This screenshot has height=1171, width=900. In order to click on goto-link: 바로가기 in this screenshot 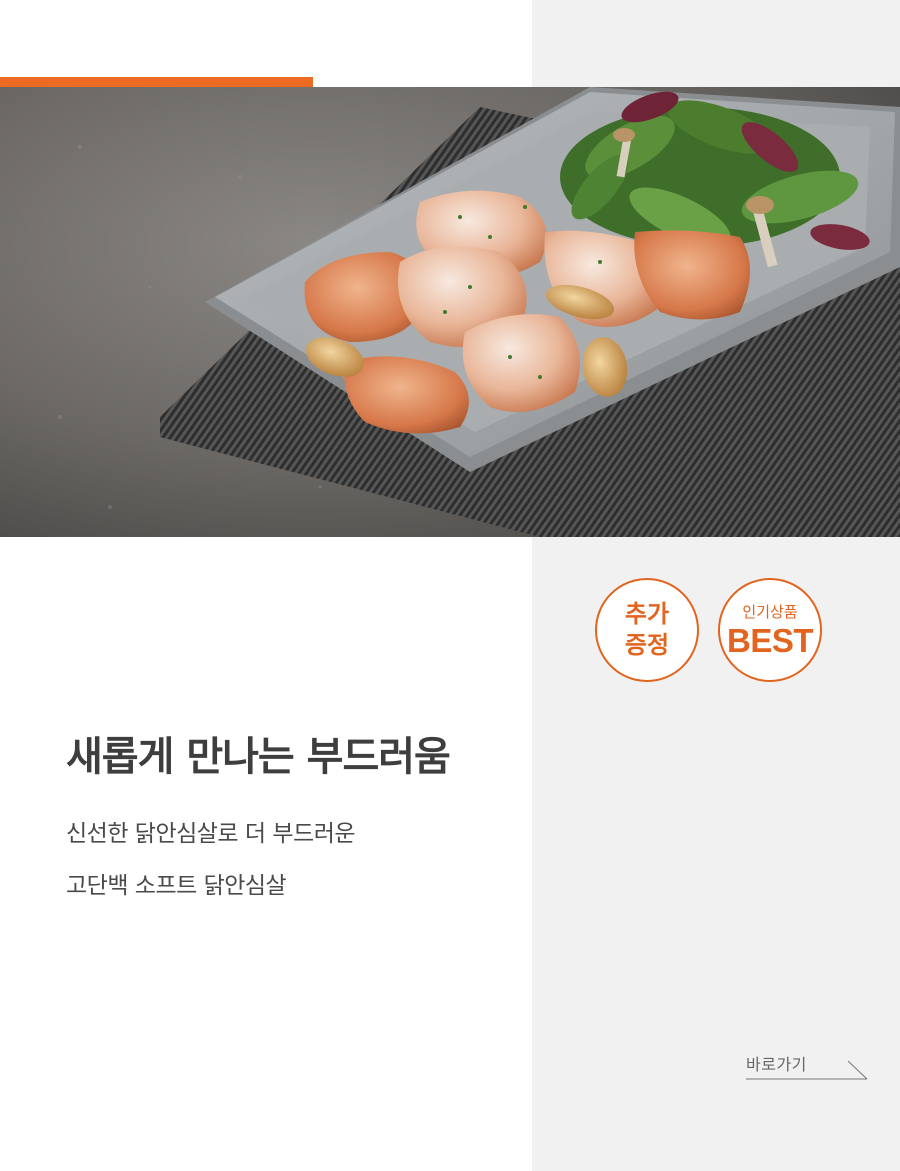, I will do `click(807, 1066)`.